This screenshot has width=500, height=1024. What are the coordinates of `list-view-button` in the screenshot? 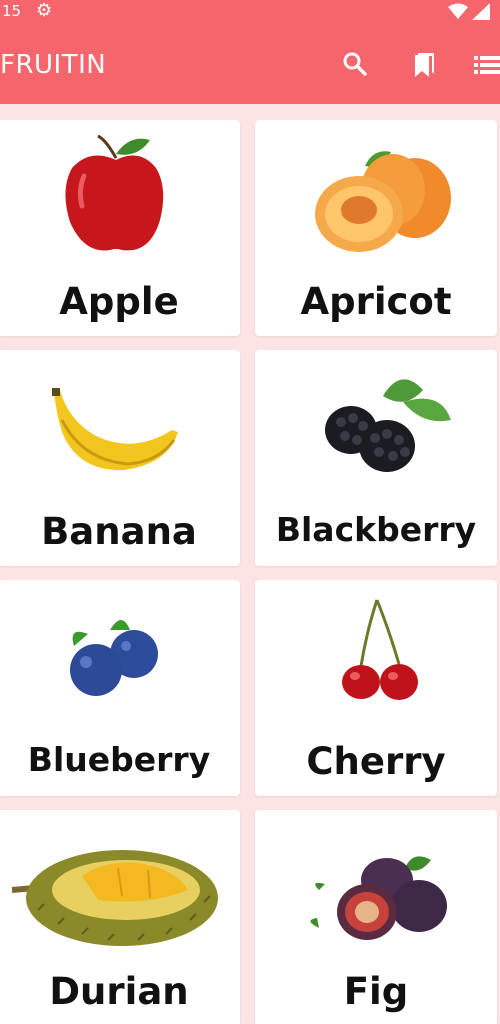 It's located at (487, 65).